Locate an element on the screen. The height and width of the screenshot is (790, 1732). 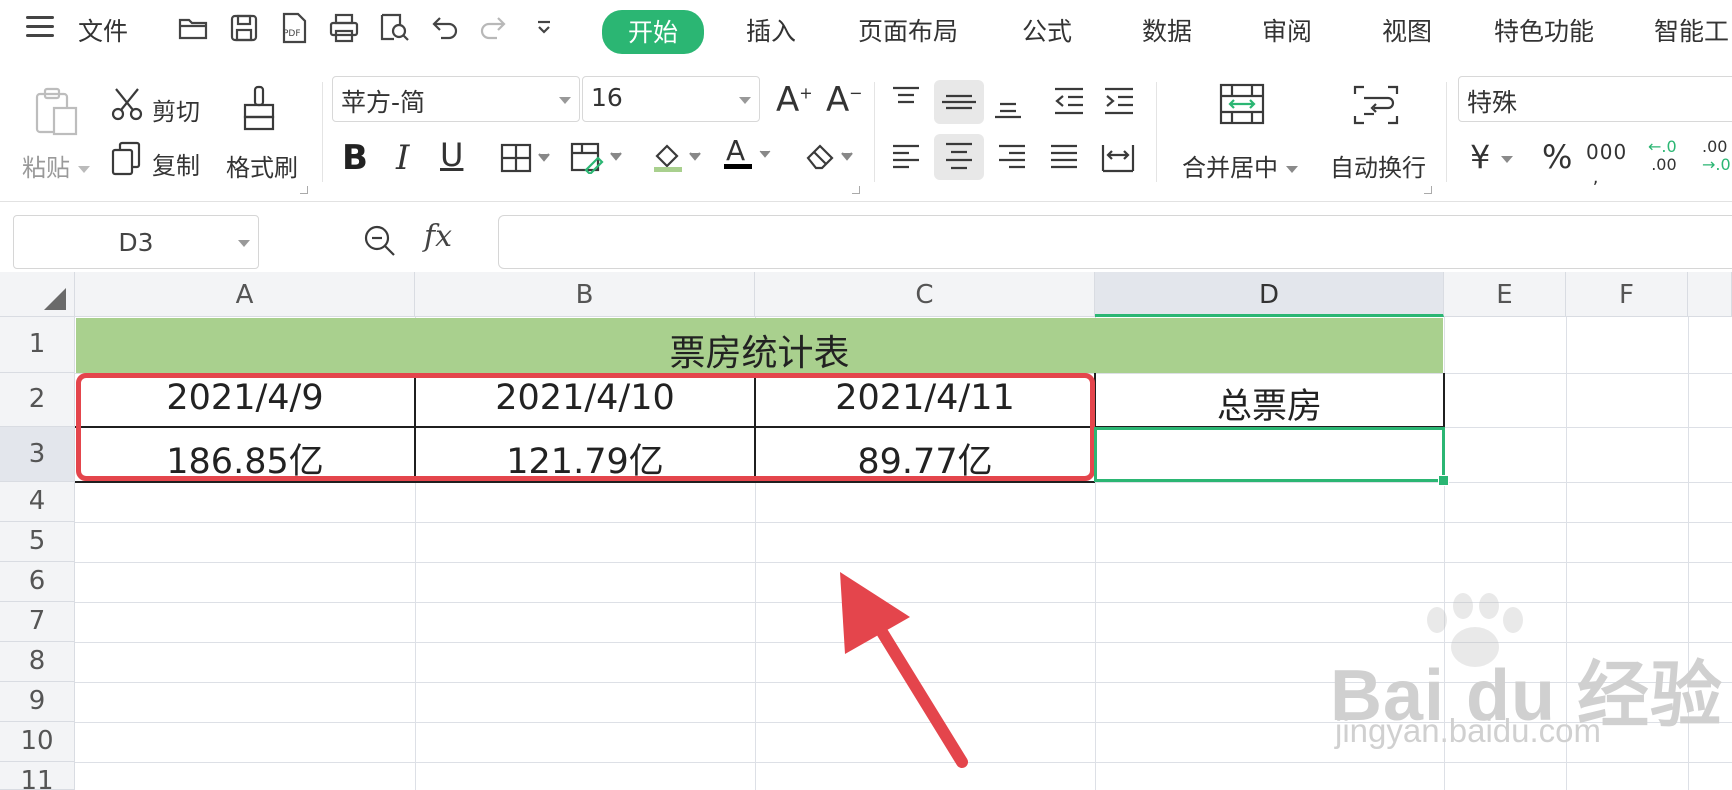
red-arrow-icon is located at coordinates (904, 670).